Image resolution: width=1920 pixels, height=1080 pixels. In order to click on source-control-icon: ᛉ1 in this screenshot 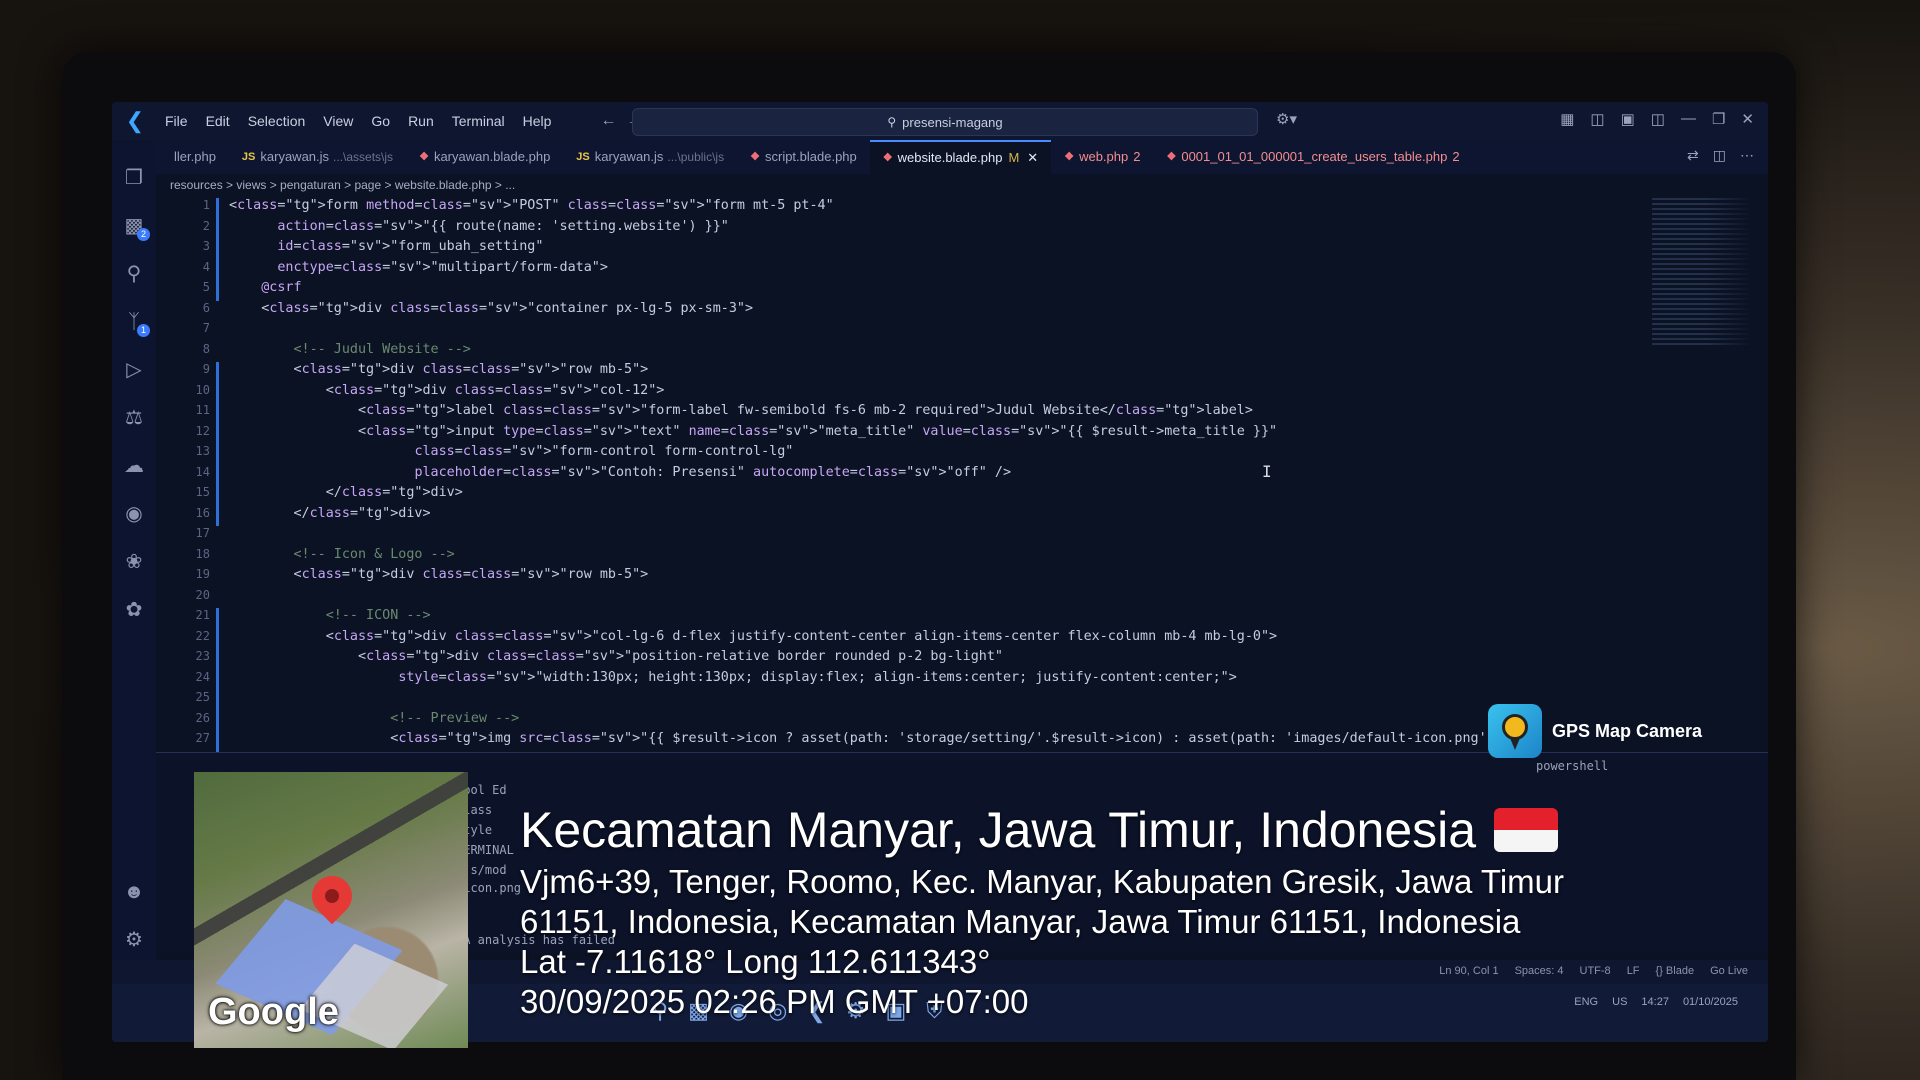, I will do `click(134, 322)`.